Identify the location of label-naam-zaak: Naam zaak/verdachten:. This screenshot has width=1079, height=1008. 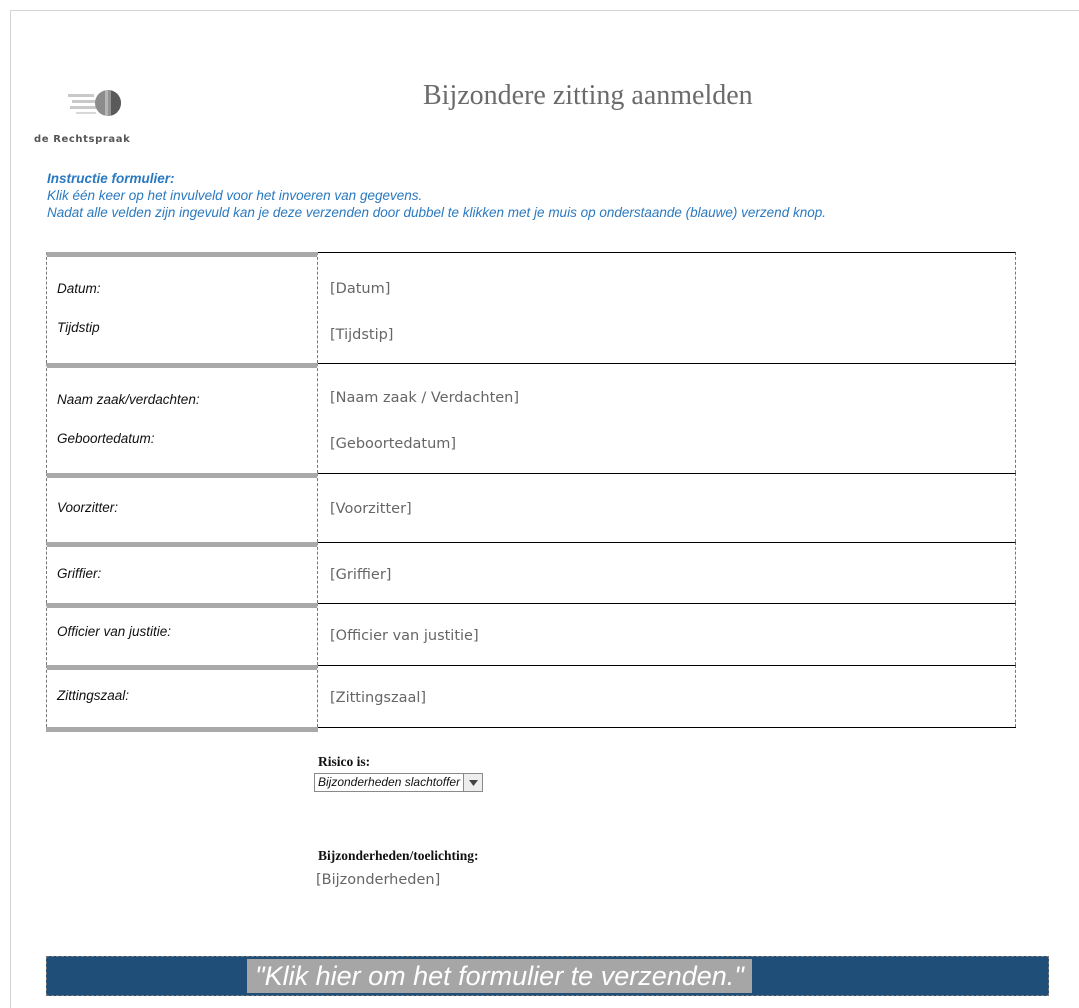
(128, 399).